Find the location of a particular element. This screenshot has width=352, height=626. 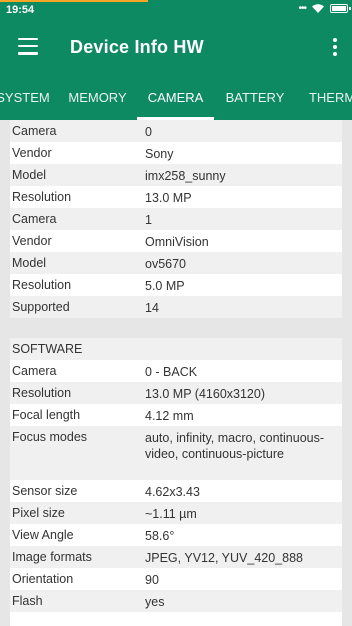

row-value: 90 is located at coordinates (152, 580).